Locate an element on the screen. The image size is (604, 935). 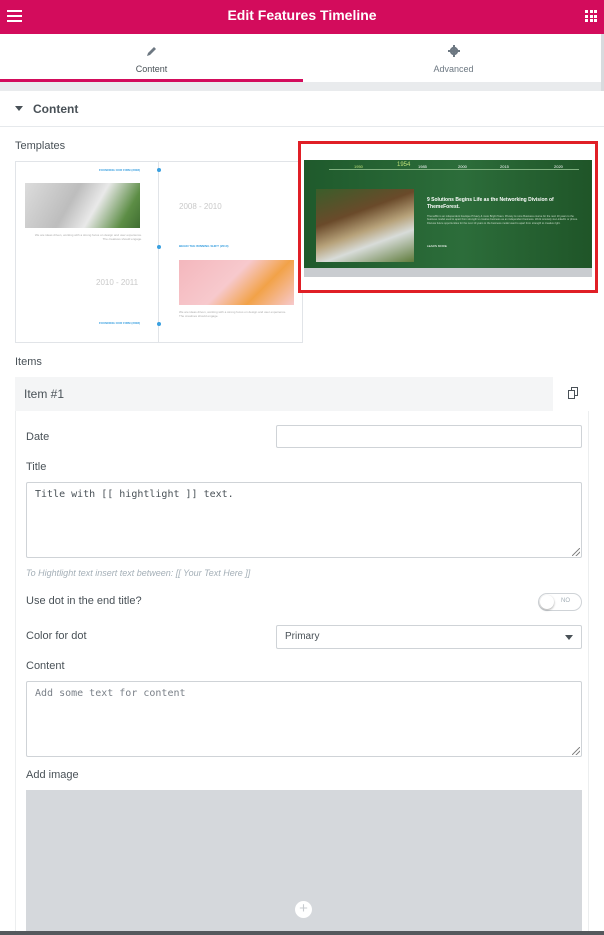
color-dot-label: Color for dot is located at coordinates (56, 636).